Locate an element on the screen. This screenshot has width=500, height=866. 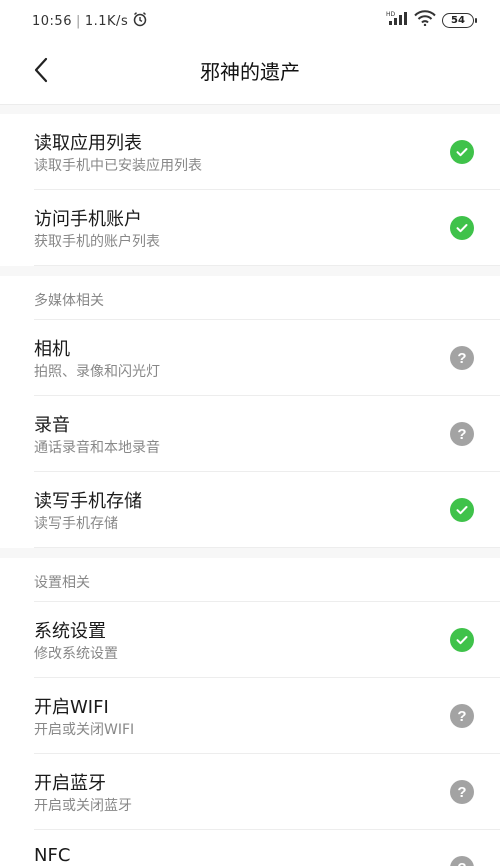
permission-description: 获取手机的账户列表 is located at coordinates (97, 242).